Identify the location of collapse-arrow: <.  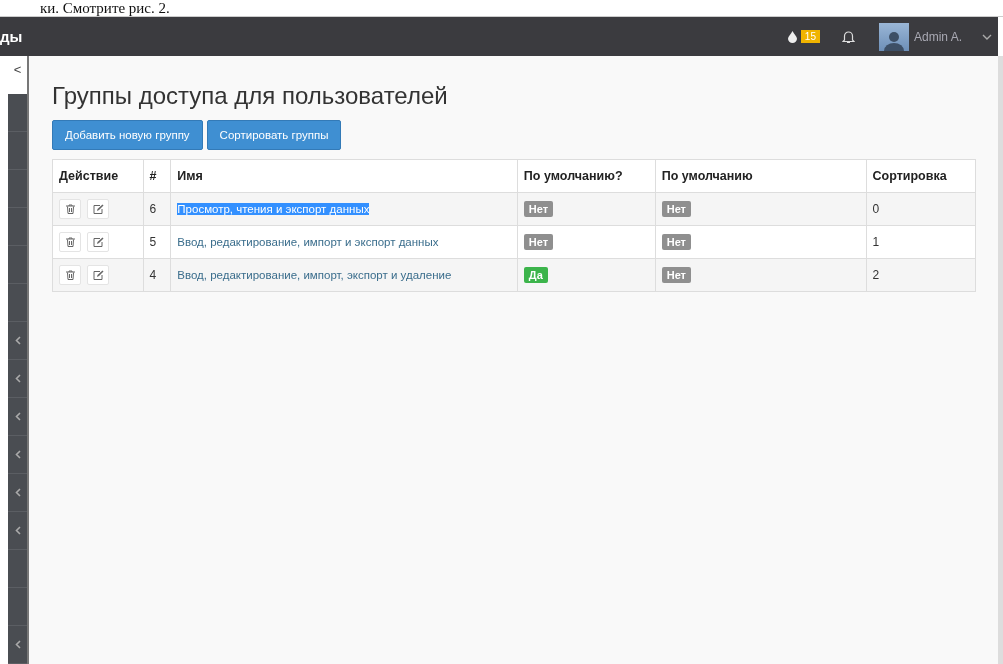
(17, 69).